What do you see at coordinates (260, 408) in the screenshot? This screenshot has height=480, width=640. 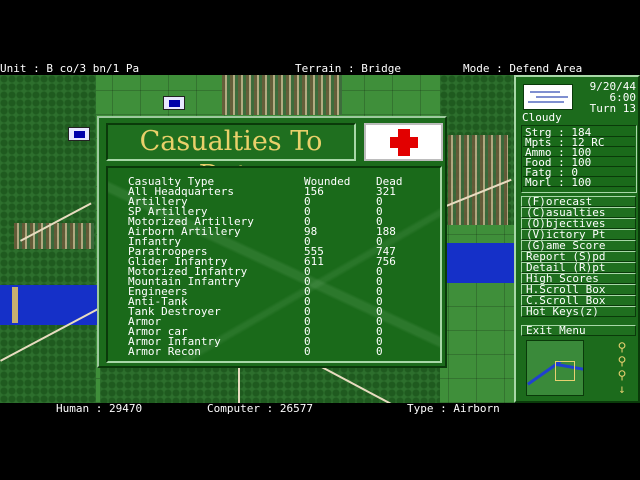 I see `computer-score: Computer : 26577` at bounding box center [260, 408].